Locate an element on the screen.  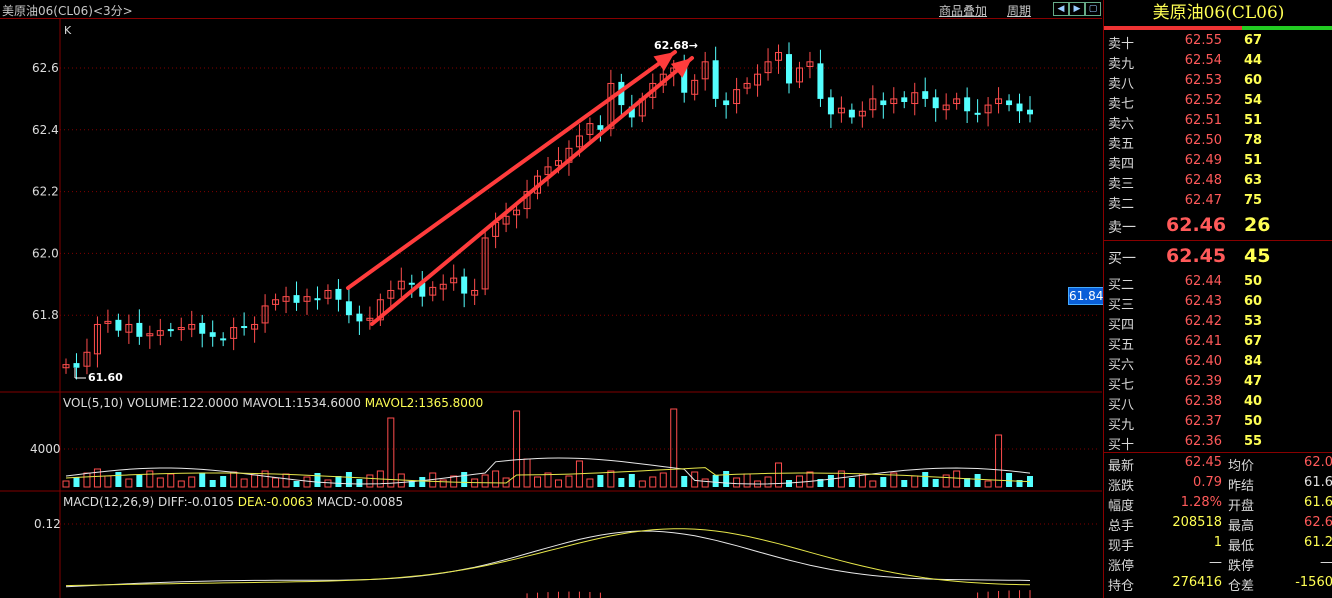
ask-price: 62.48 is located at coordinates (1203, 180).